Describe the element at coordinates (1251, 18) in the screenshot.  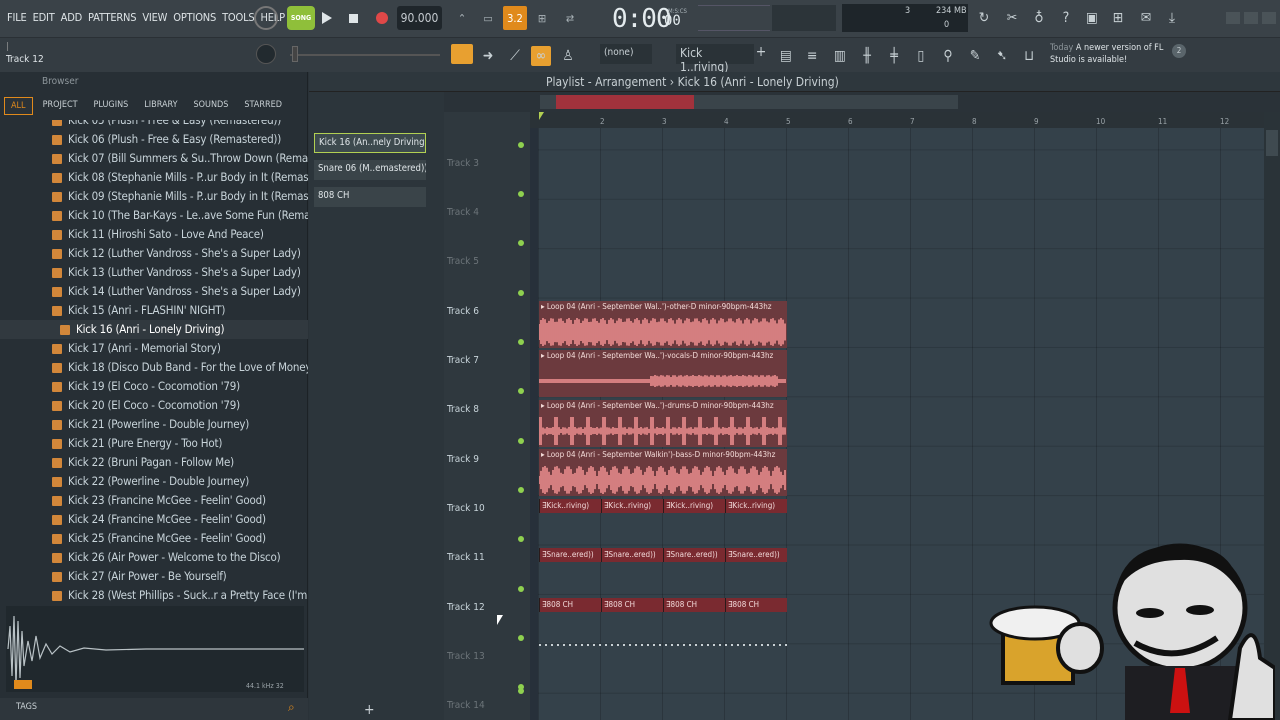
I see `maximize-button` at that location.